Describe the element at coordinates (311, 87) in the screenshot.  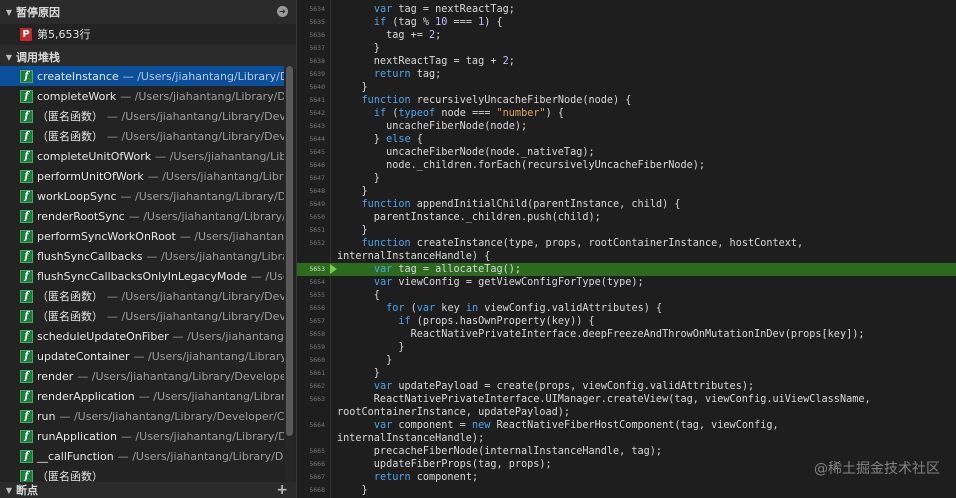
I see `line-number: 5640` at that location.